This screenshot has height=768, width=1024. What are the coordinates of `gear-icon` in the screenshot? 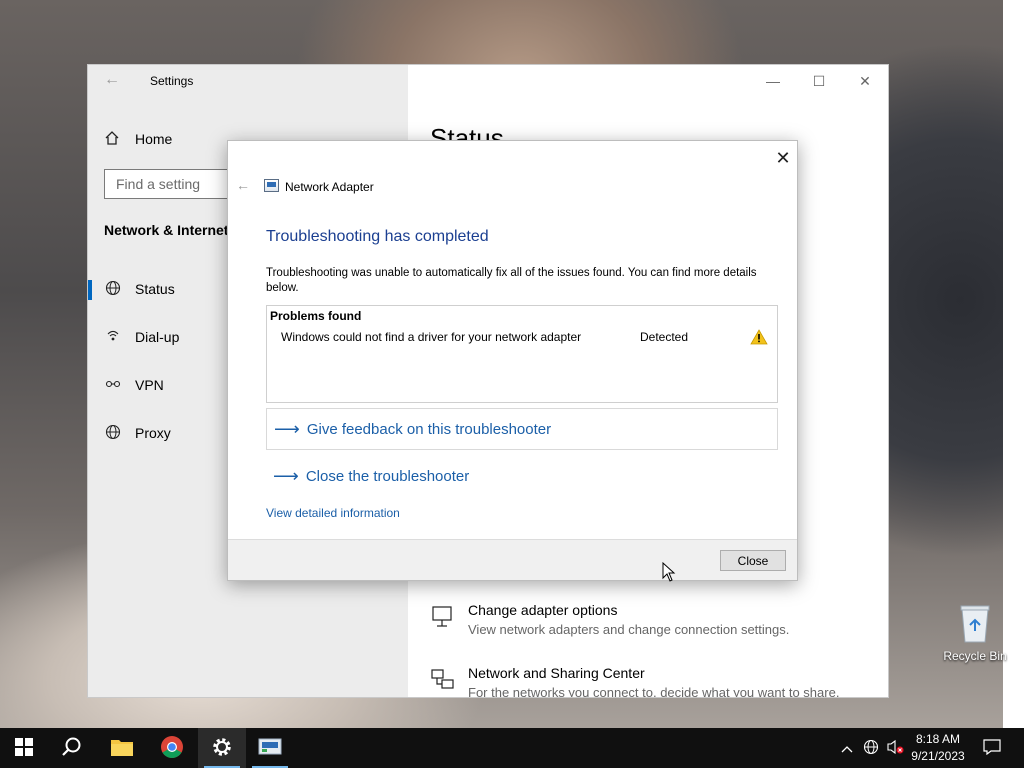 It's located at (222, 748).